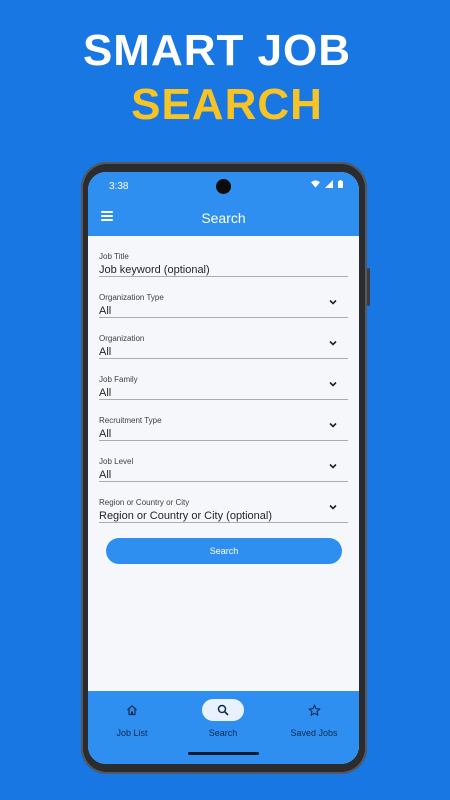 The height and width of the screenshot is (800, 450). Describe the element at coordinates (130, 420) in the screenshot. I see `field-label: Recruitment Type` at that location.